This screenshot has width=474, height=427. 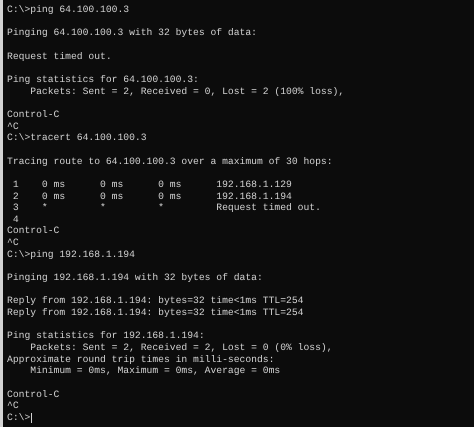 What do you see at coordinates (59, 56) in the screenshot?
I see `terminal-line: Request timed out.` at bounding box center [59, 56].